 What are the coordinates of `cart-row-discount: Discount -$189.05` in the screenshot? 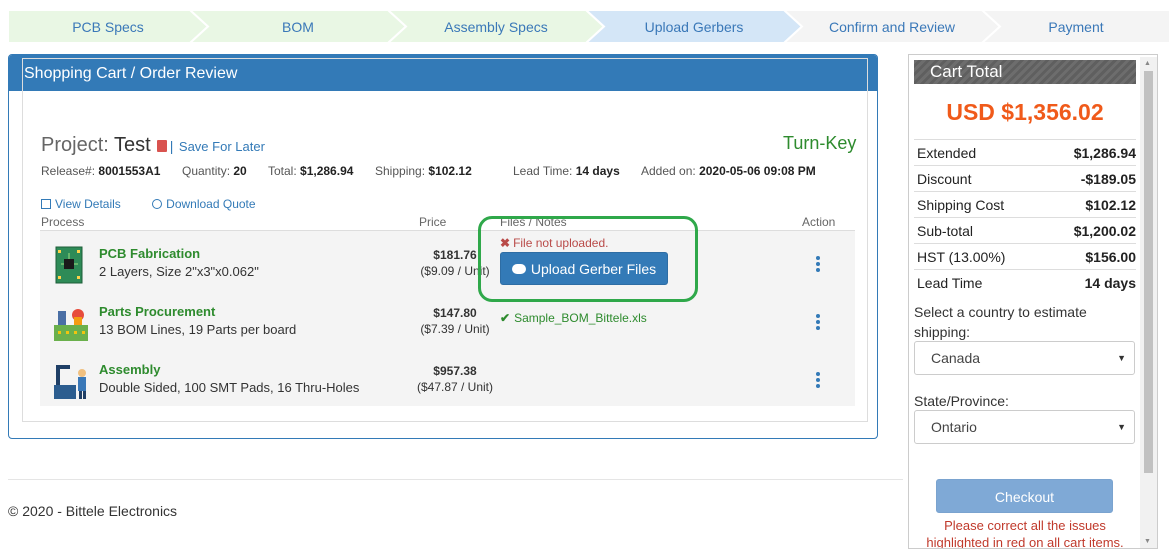 It's located at (1025, 178).